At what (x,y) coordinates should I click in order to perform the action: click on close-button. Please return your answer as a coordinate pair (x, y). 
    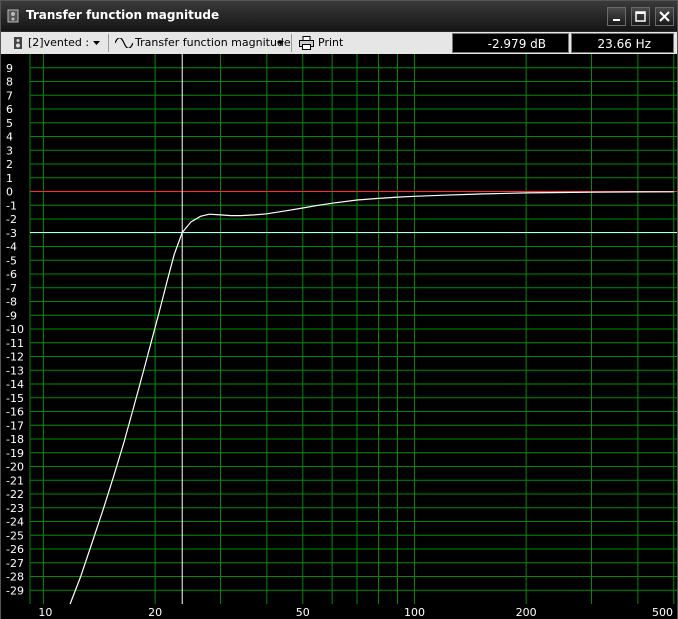
    Looking at the image, I should click on (664, 16).